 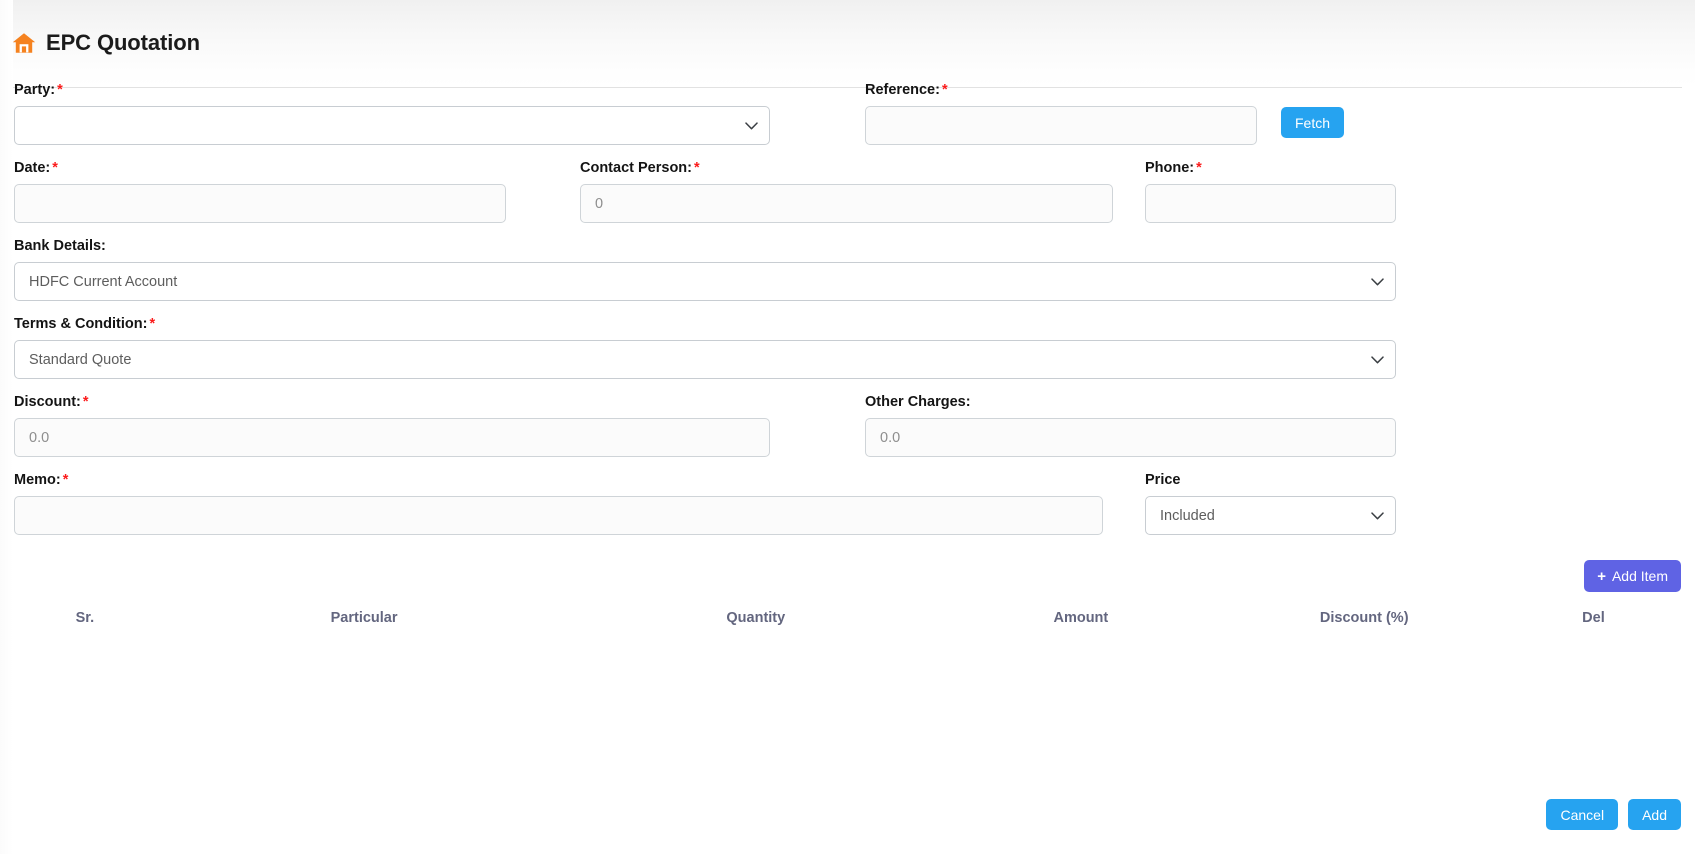 I want to click on add-item-row: + Add Item, so click(x=847, y=573).